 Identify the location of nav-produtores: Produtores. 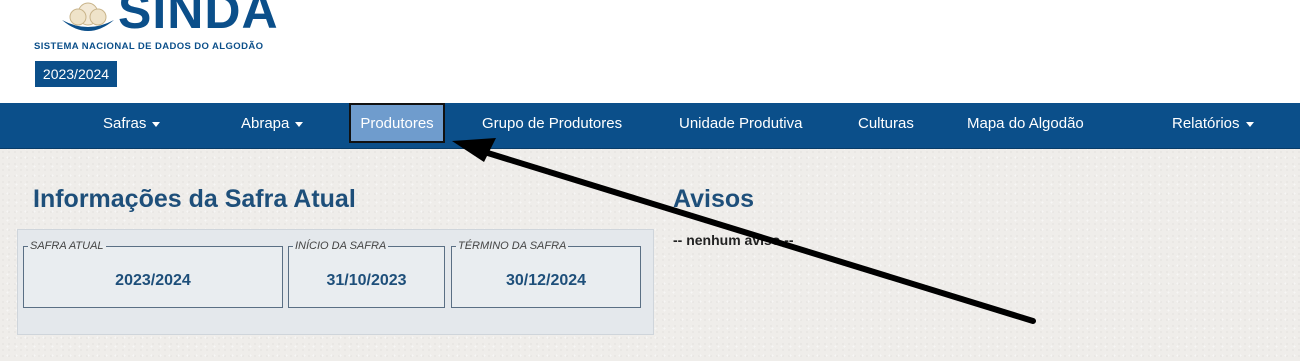
(397, 123).